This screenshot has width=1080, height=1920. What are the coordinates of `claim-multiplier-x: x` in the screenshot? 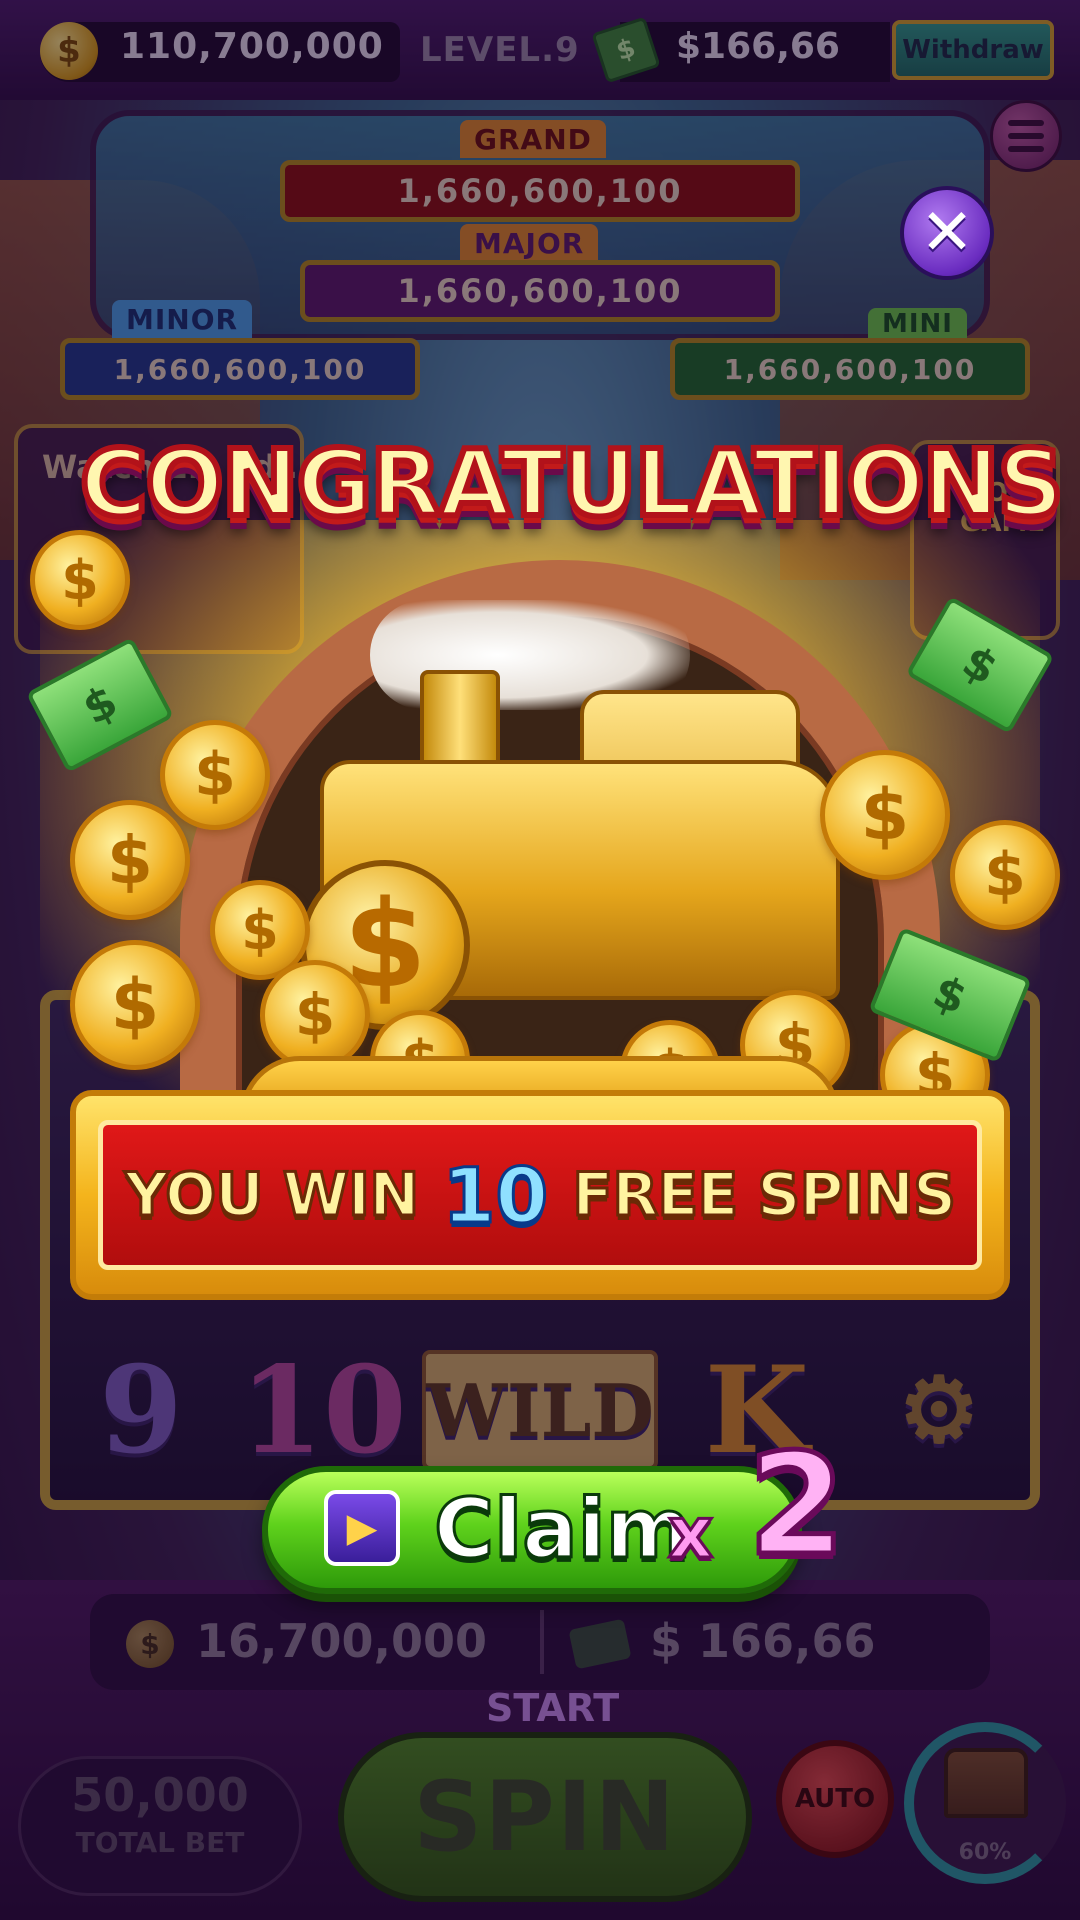 It's located at (690, 1533).